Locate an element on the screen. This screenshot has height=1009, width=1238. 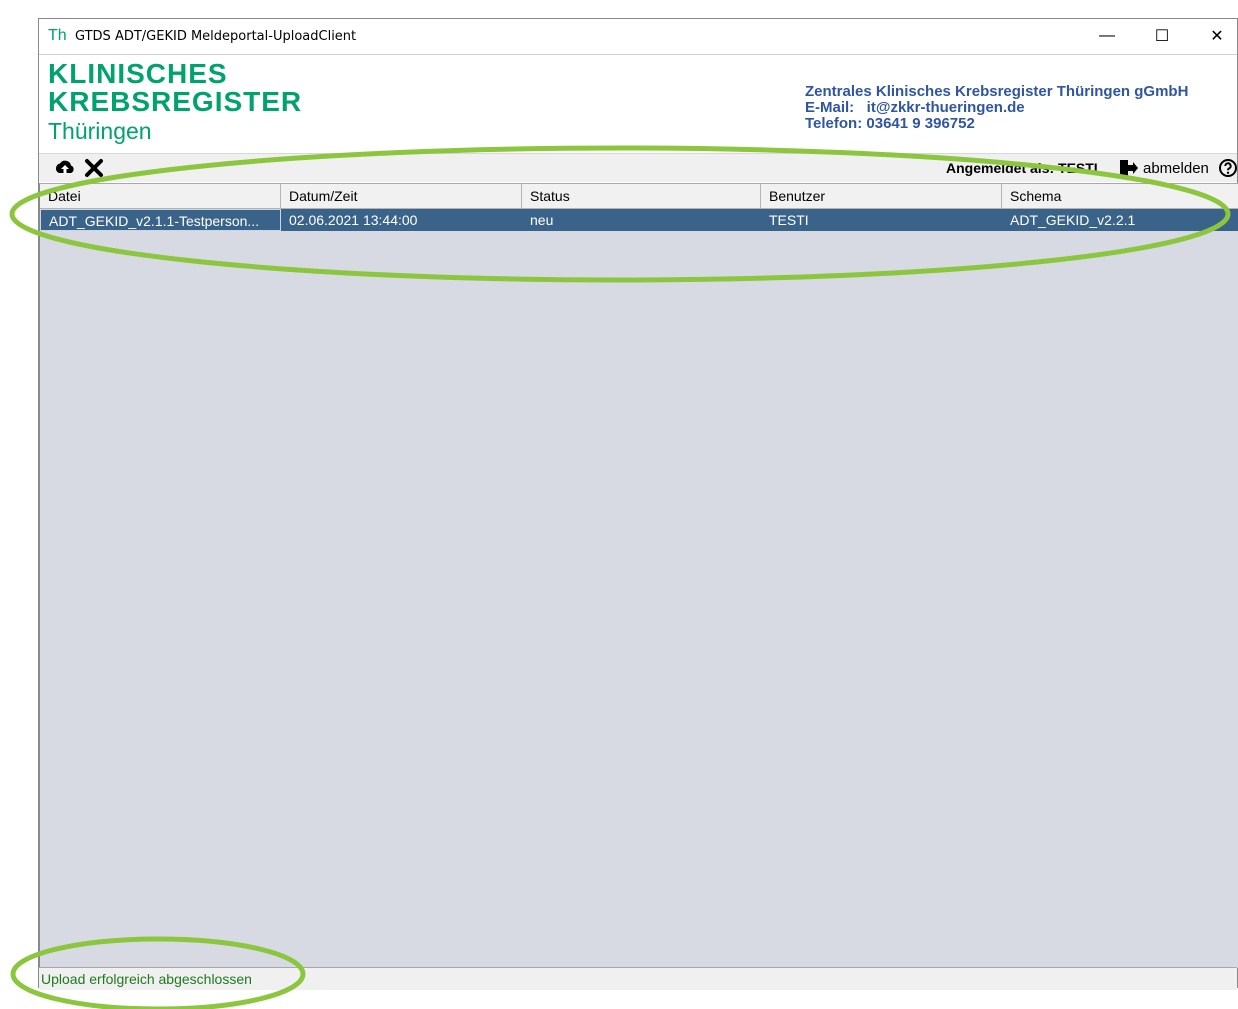
app-icon: Th is located at coordinates (57, 35).